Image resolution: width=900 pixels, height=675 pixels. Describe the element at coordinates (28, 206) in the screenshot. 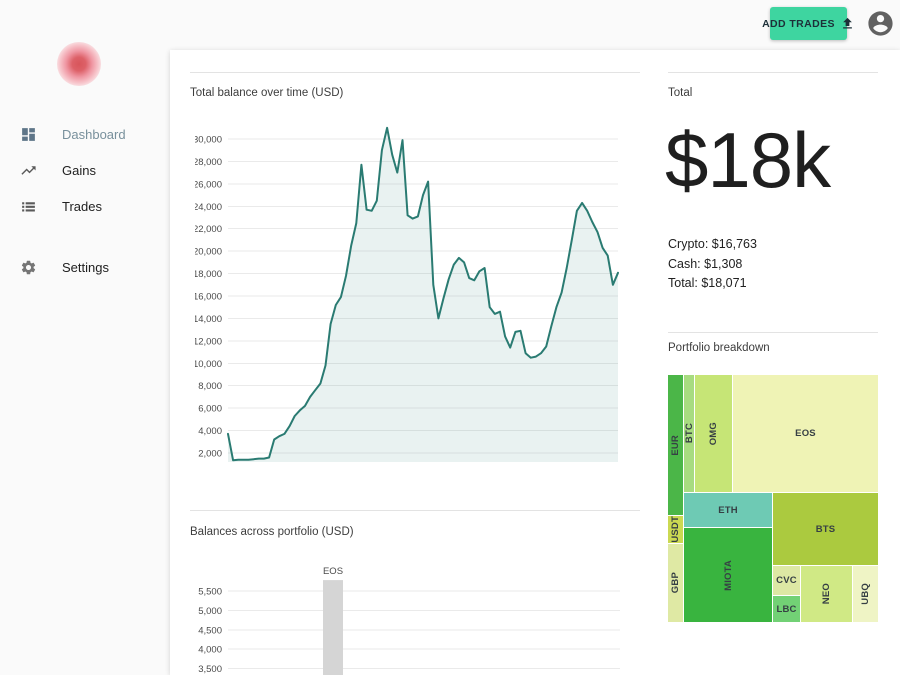

I see `list-icon` at that location.